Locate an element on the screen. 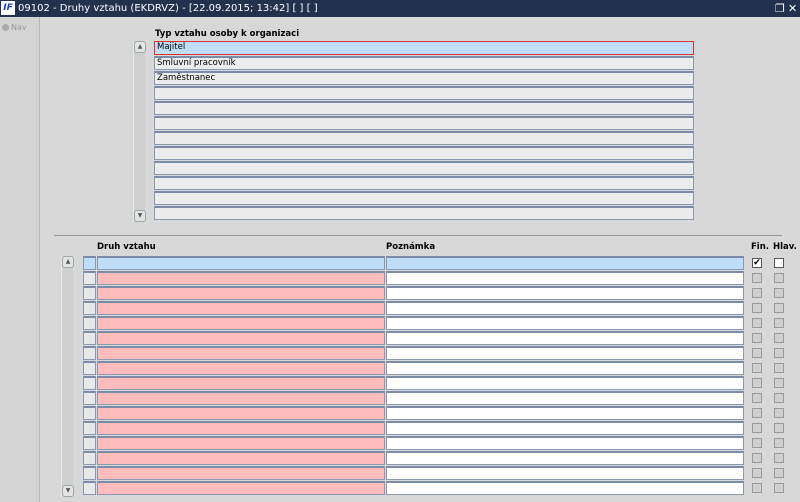  fin-checkbox: ✔ is located at coordinates (757, 263).